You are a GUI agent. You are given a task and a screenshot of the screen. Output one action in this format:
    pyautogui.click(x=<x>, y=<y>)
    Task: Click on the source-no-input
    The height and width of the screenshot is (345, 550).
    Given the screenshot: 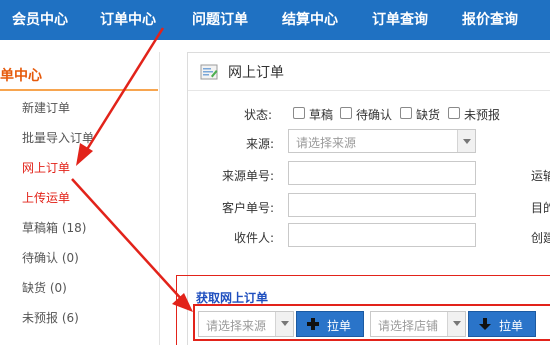 What is the action you would take?
    pyautogui.click(x=382, y=173)
    